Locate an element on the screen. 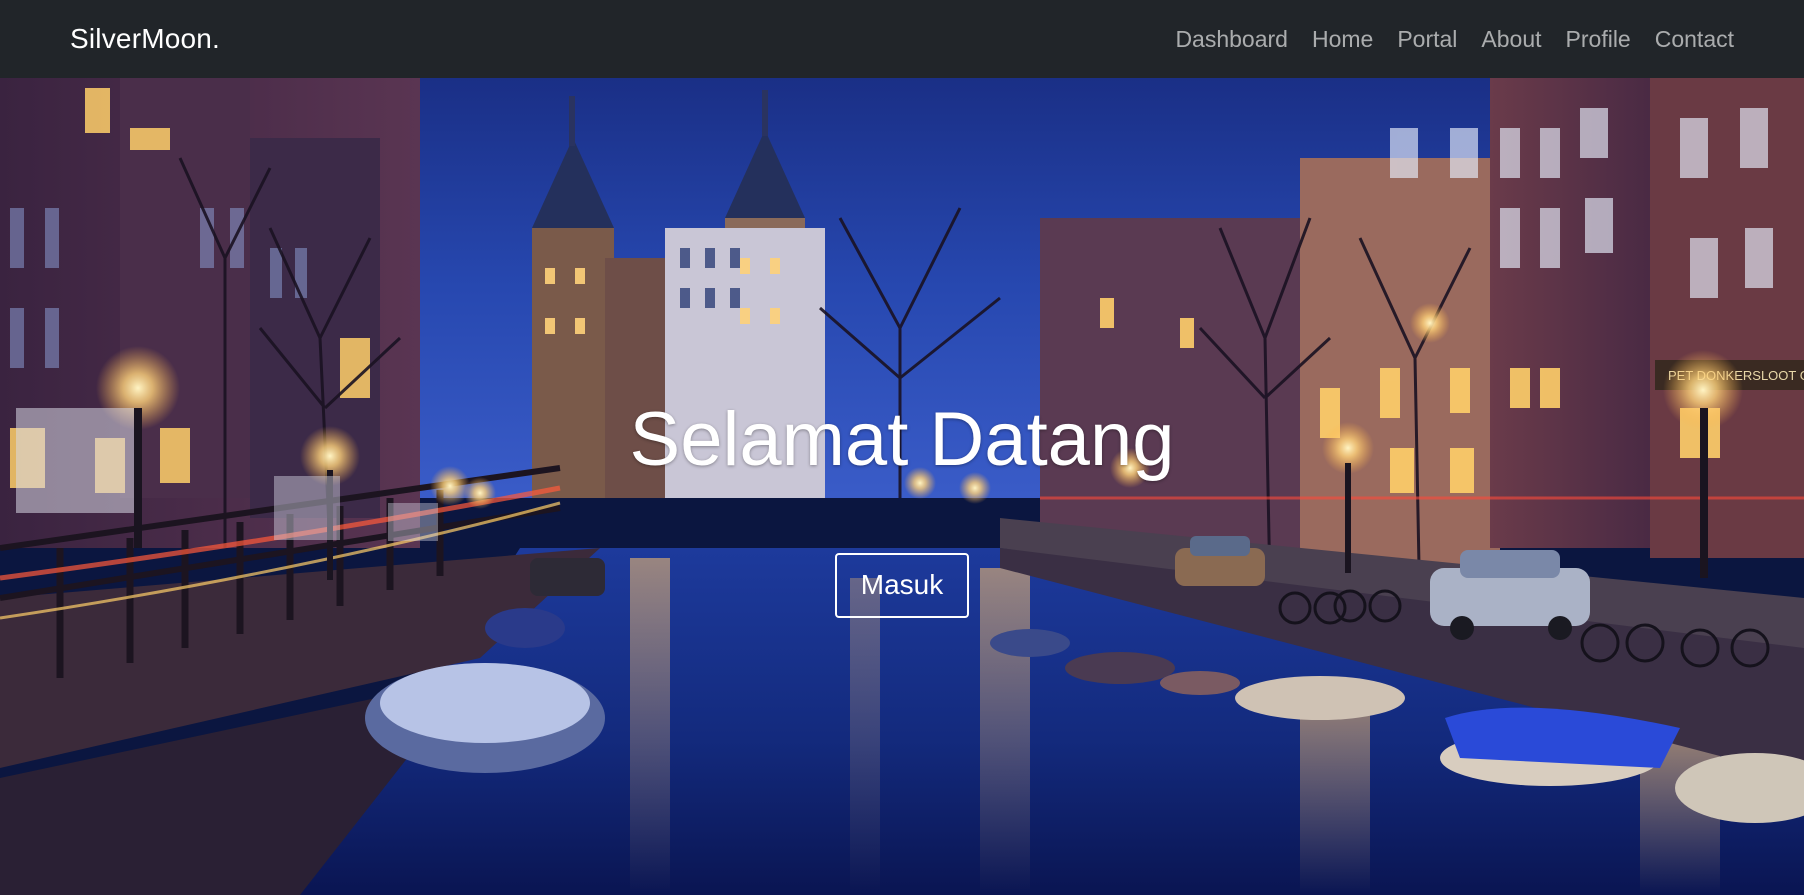  nav-link-profile: Profile is located at coordinates (1598, 39).